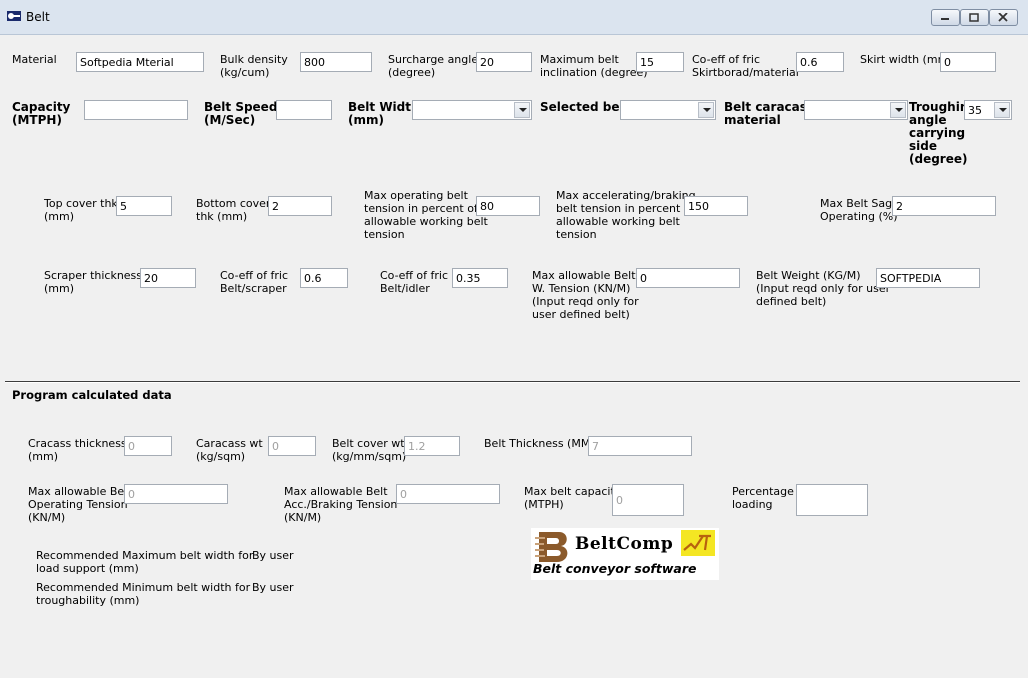 The height and width of the screenshot is (678, 1028). What do you see at coordinates (14, 16) in the screenshot?
I see `app-icon` at bounding box center [14, 16].